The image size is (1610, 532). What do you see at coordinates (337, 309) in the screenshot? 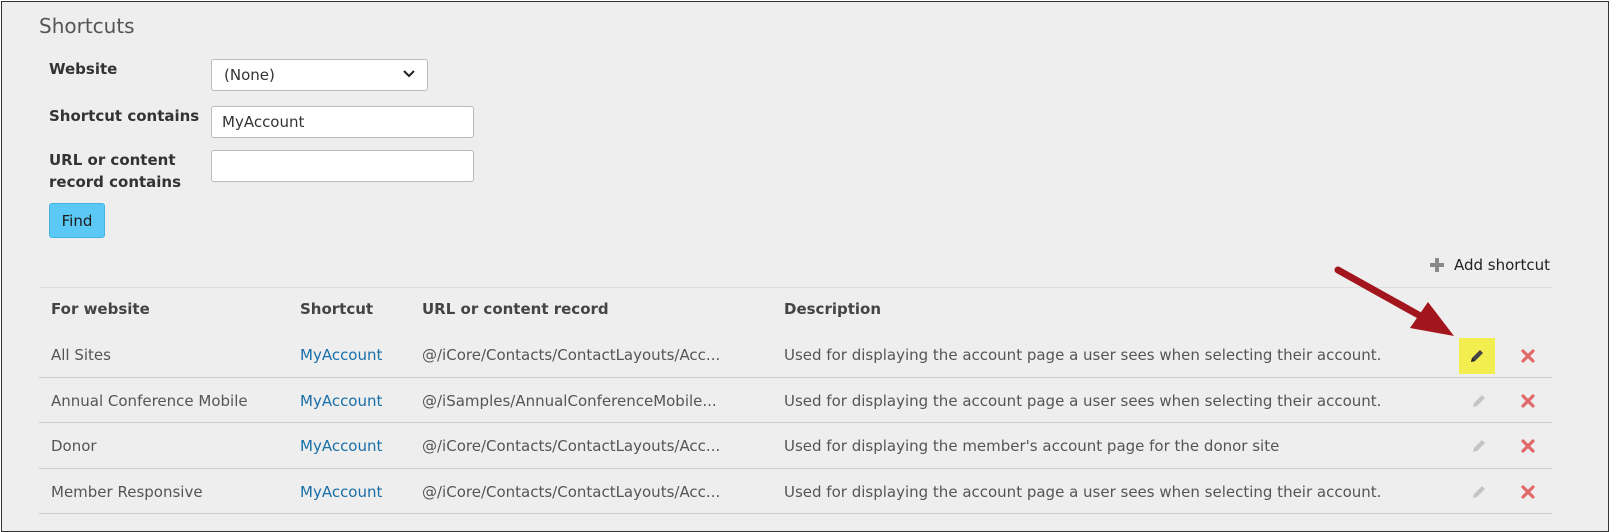
I see `header-shortcut: Shortcut` at bounding box center [337, 309].